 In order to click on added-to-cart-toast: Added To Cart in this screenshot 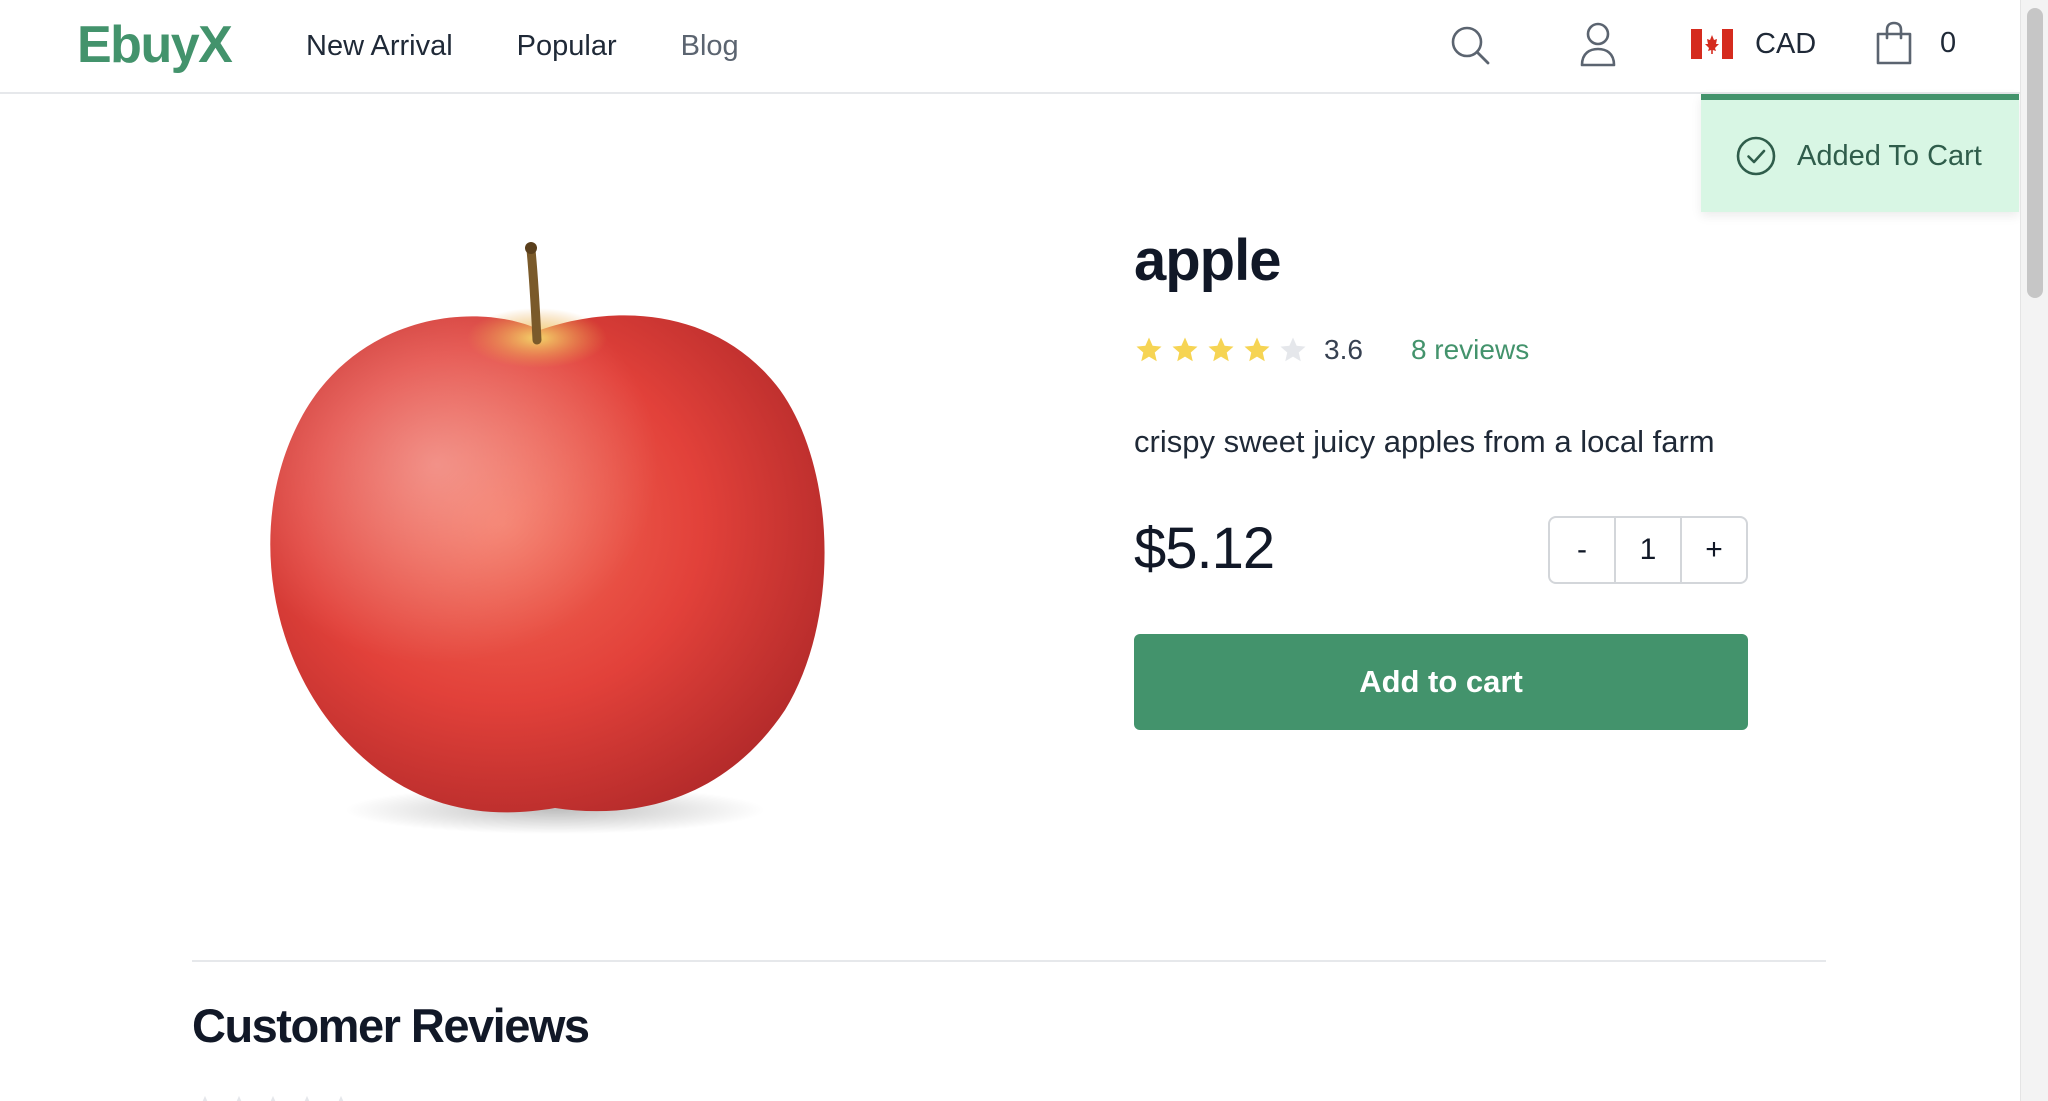, I will do `click(1860, 153)`.